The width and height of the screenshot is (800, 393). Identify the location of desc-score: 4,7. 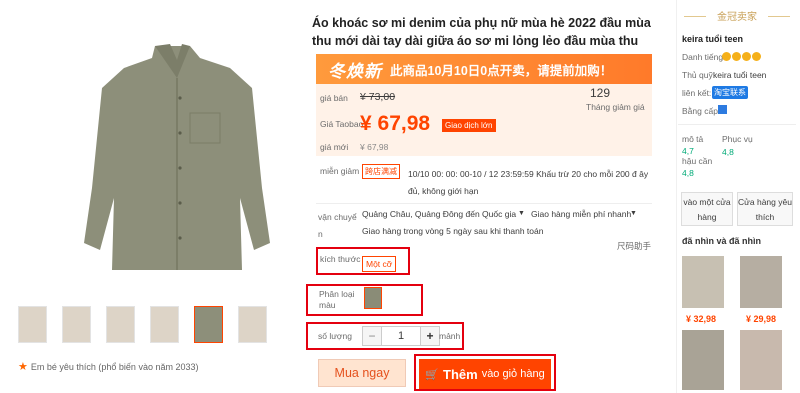
(688, 151).